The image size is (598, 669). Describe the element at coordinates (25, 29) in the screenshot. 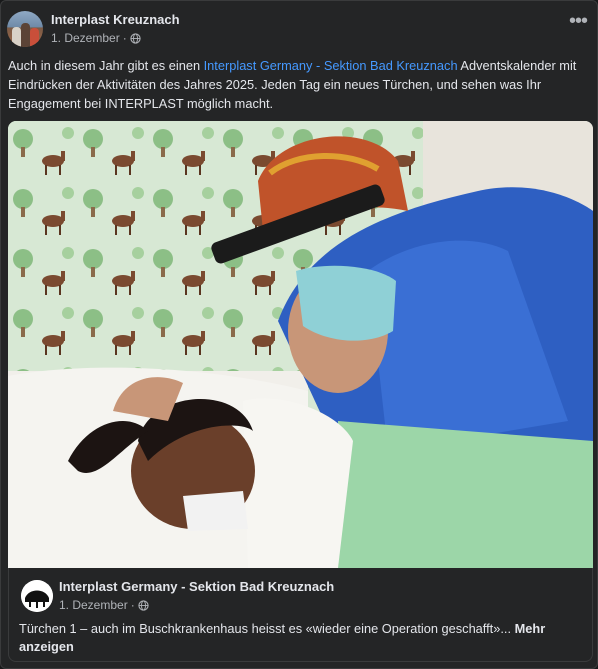

I see `author-avatar` at that location.